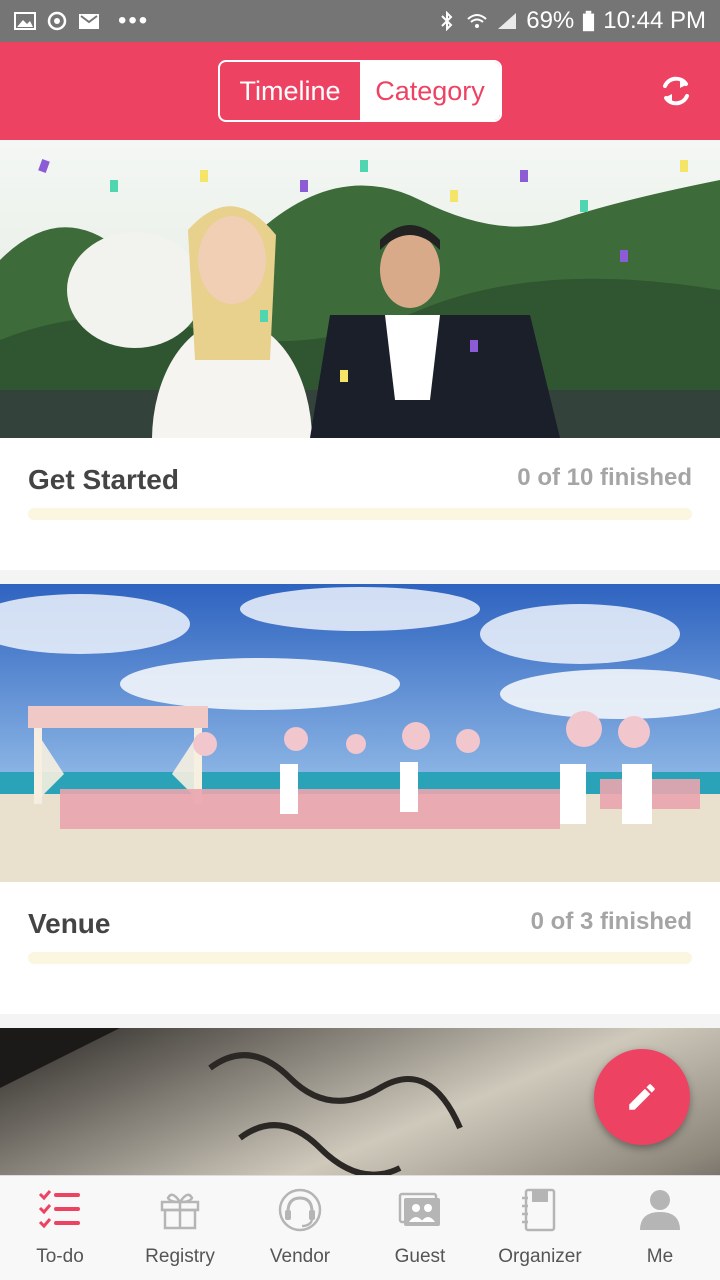  What do you see at coordinates (89, 21) in the screenshot?
I see `gmail-icon` at bounding box center [89, 21].